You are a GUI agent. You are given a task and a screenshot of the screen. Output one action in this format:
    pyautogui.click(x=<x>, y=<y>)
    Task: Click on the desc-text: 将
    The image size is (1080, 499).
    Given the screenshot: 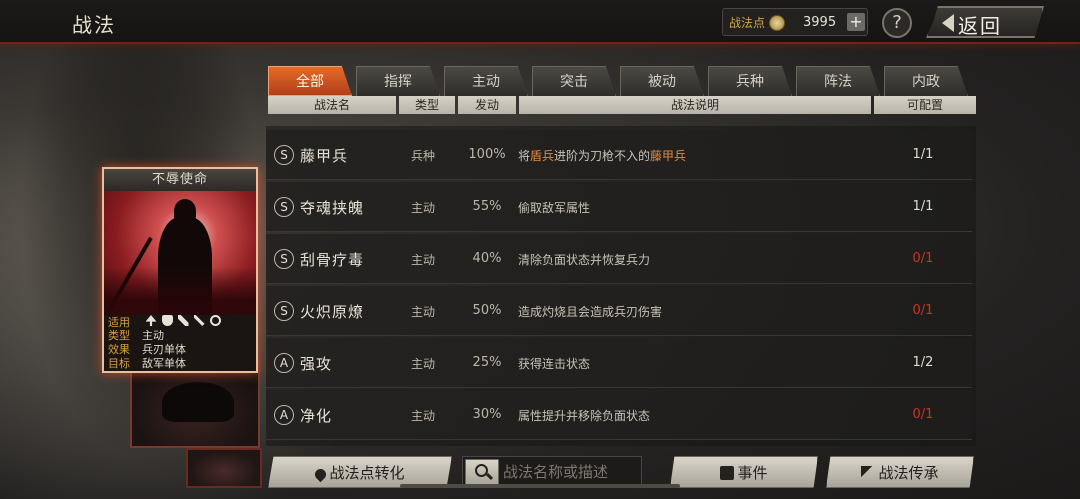 What is the action you would take?
    pyautogui.click(x=524, y=156)
    